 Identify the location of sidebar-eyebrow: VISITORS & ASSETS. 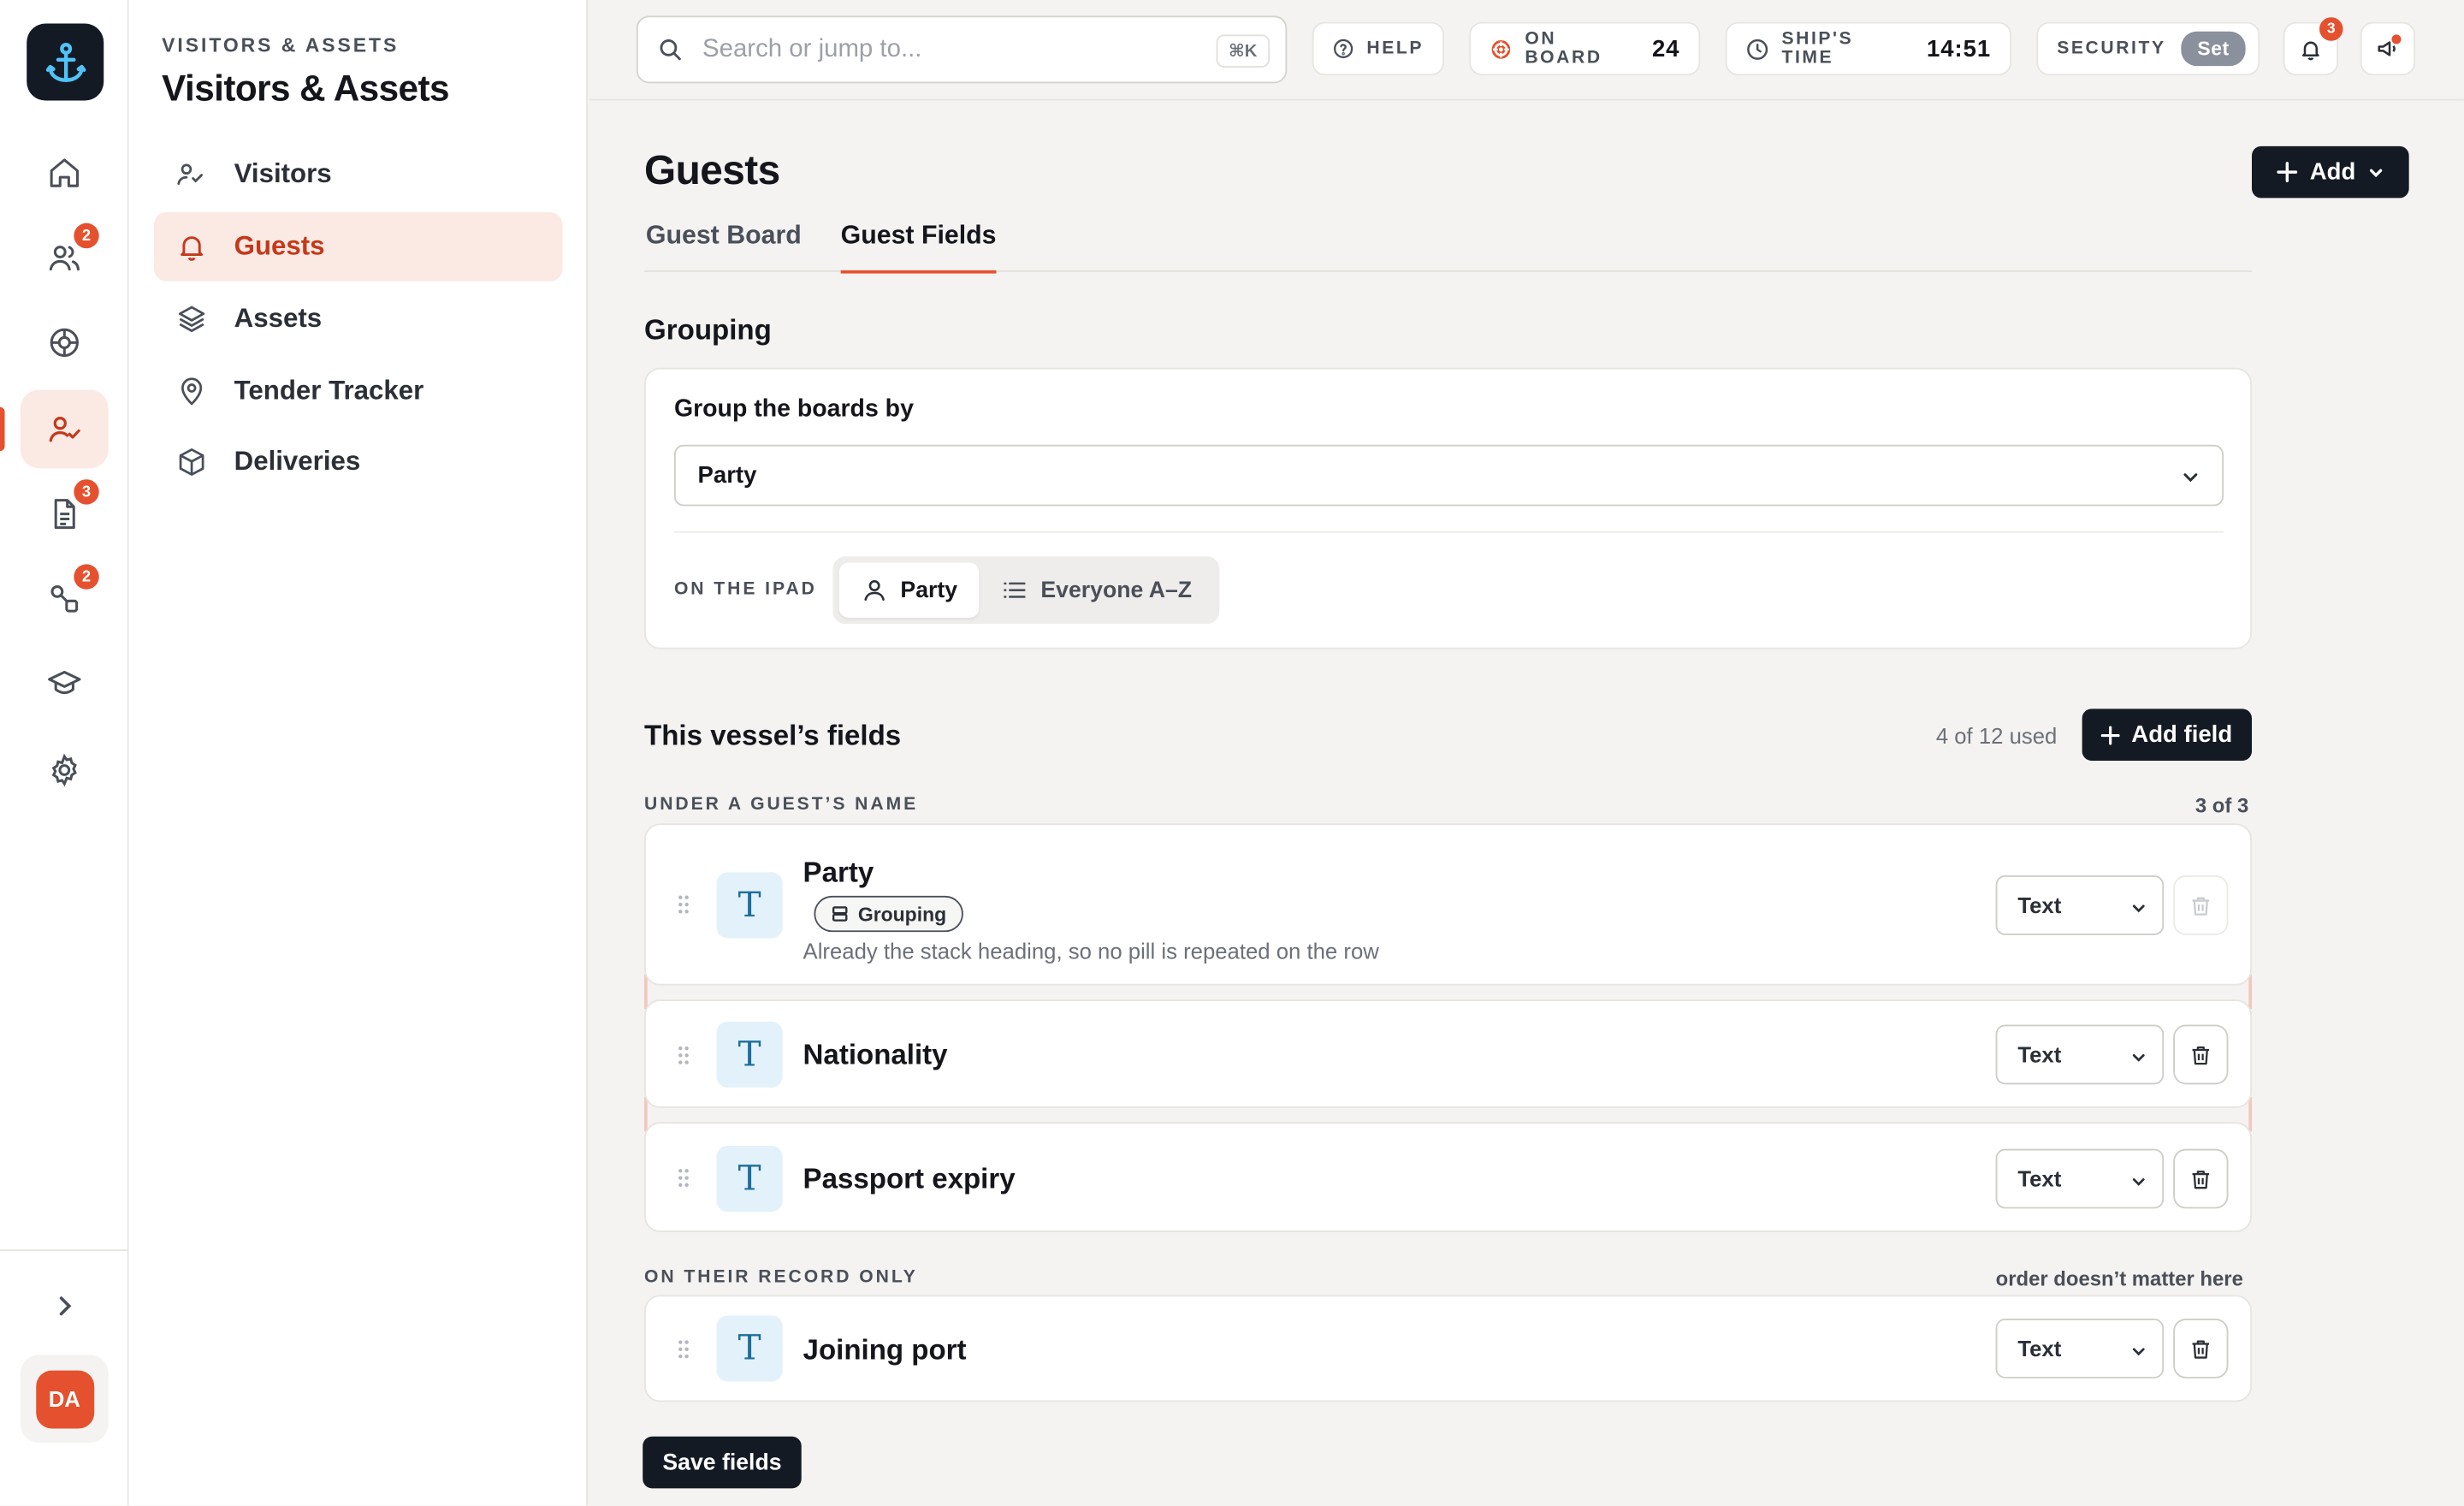
(281, 46).